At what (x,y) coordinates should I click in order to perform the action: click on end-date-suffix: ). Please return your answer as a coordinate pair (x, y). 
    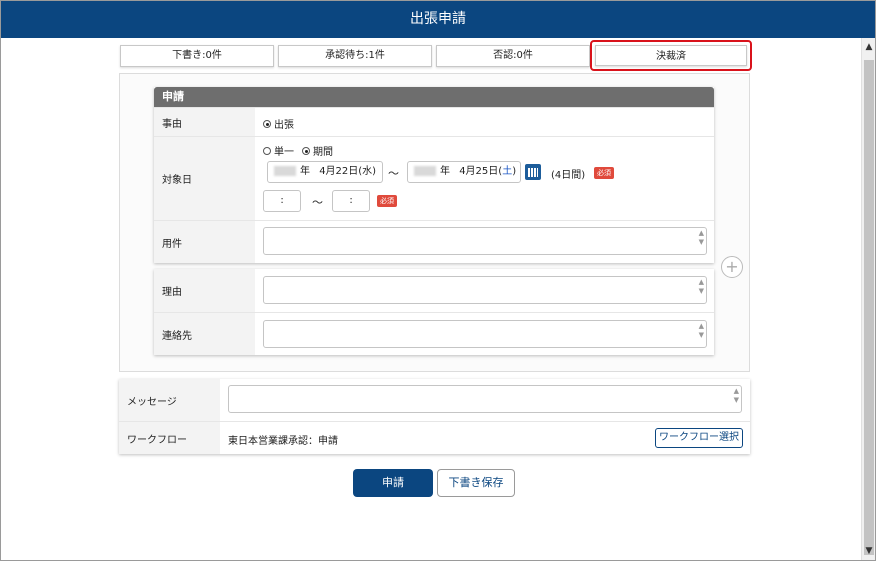
    Looking at the image, I should click on (514, 171).